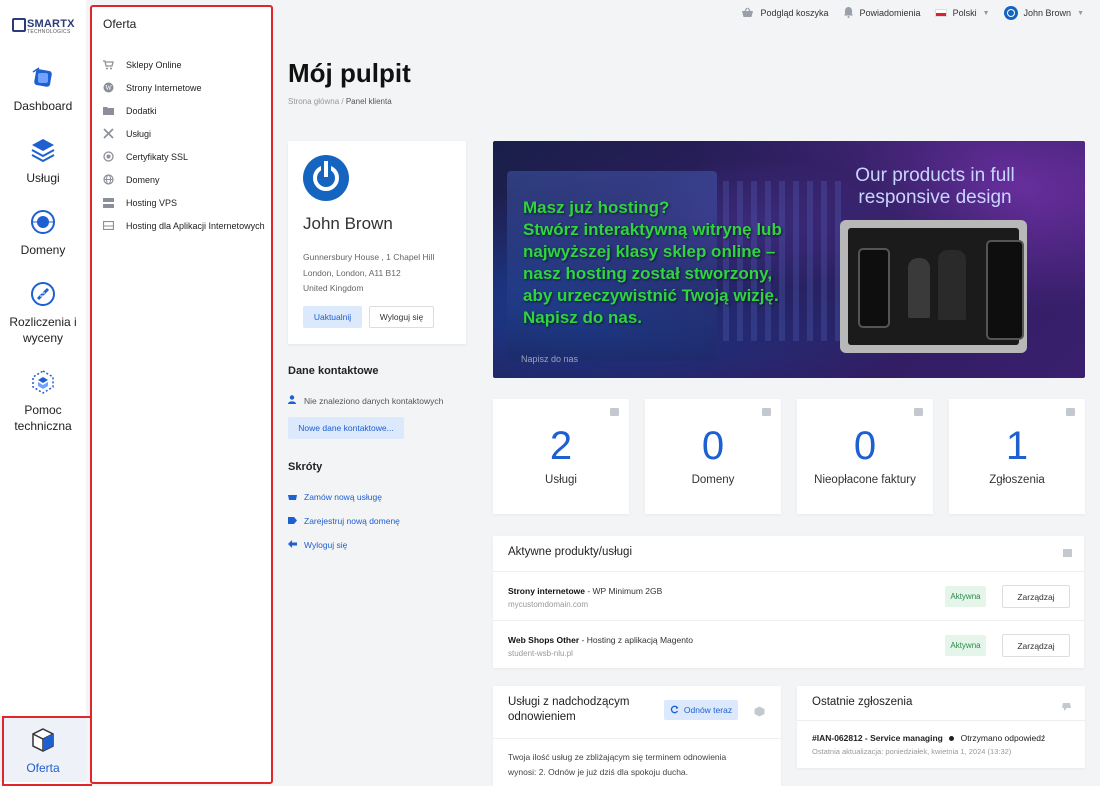  Describe the element at coordinates (43, 161) in the screenshot. I see `rail-item-services: Usługi` at that location.